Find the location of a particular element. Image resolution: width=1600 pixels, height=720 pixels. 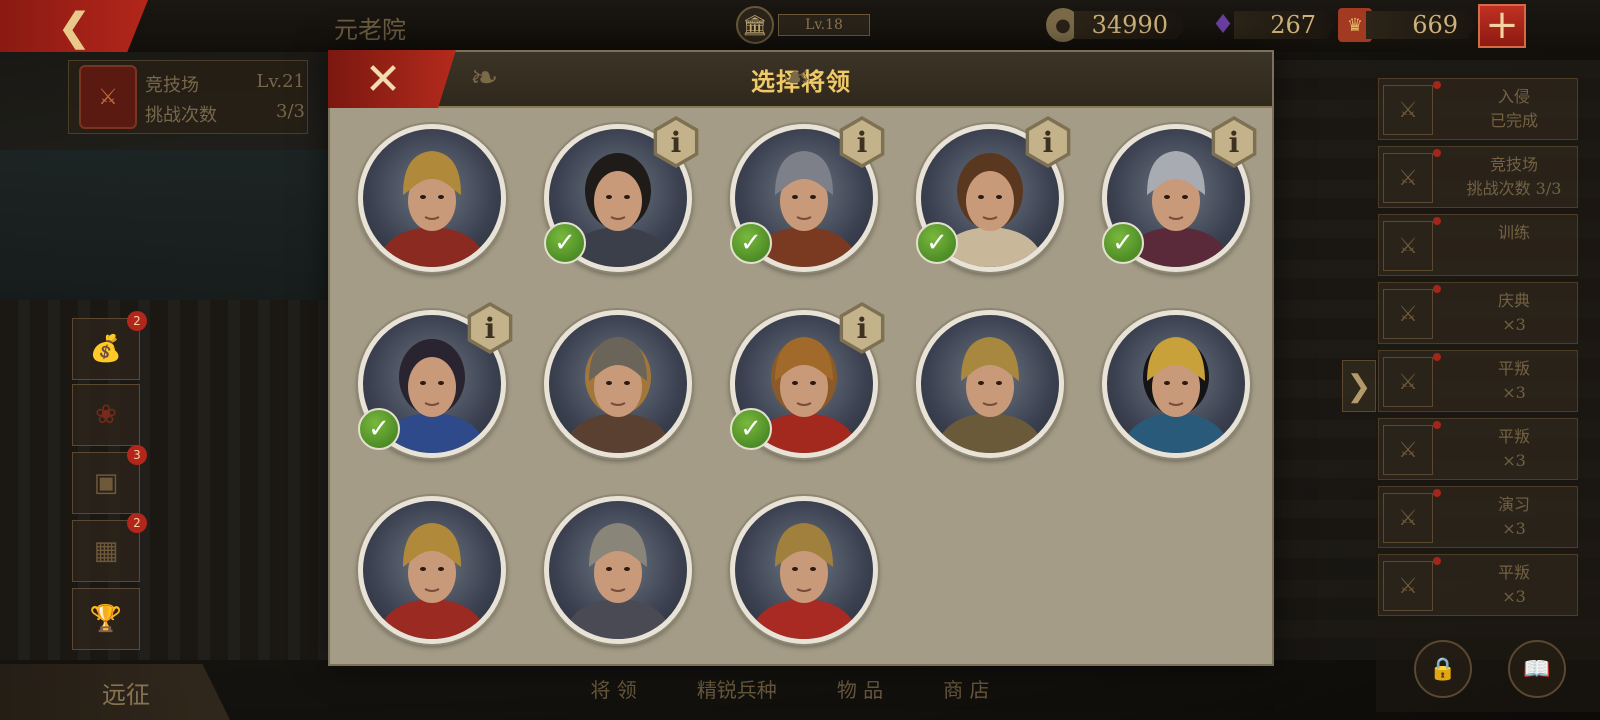

senate-level: 🏛 Lv.18 is located at coordinates (803, 25).